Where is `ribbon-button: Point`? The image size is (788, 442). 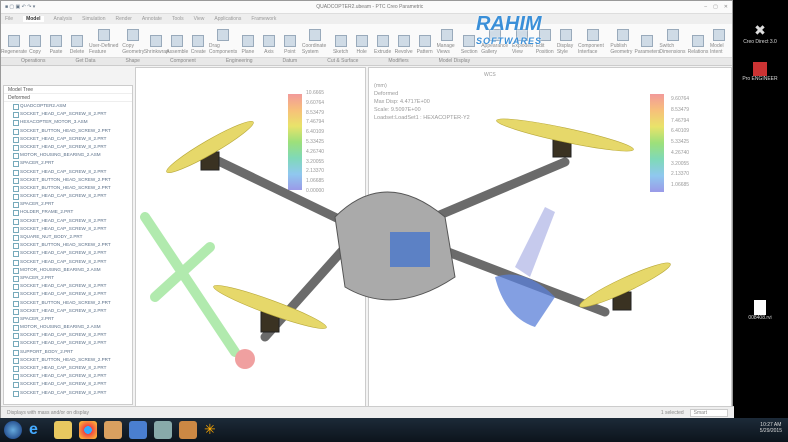 ribbon-button: Point is located at coordinates (290, 40).